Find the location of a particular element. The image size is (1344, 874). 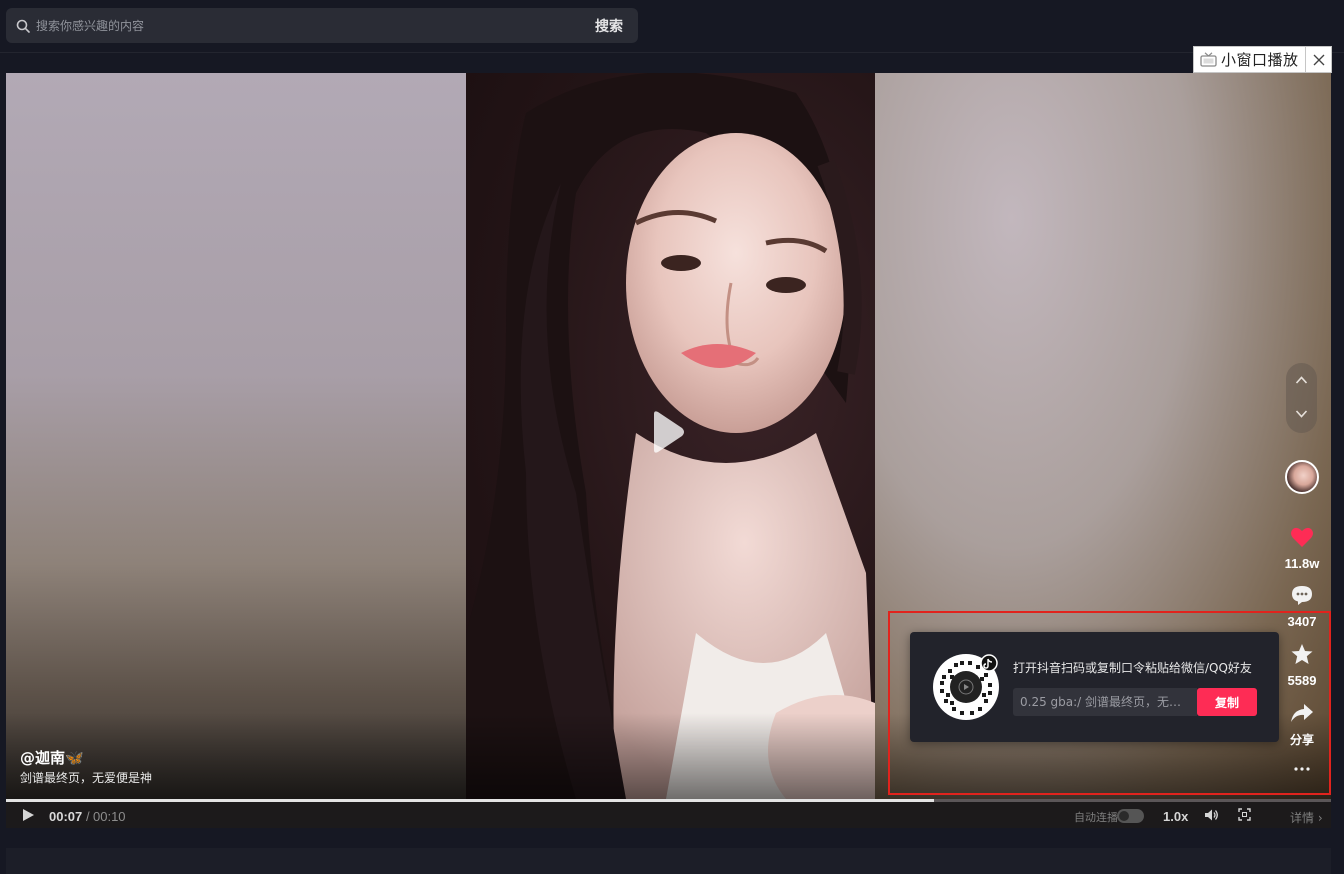

chevron-up-icon is located at coordinates (1301, 380).